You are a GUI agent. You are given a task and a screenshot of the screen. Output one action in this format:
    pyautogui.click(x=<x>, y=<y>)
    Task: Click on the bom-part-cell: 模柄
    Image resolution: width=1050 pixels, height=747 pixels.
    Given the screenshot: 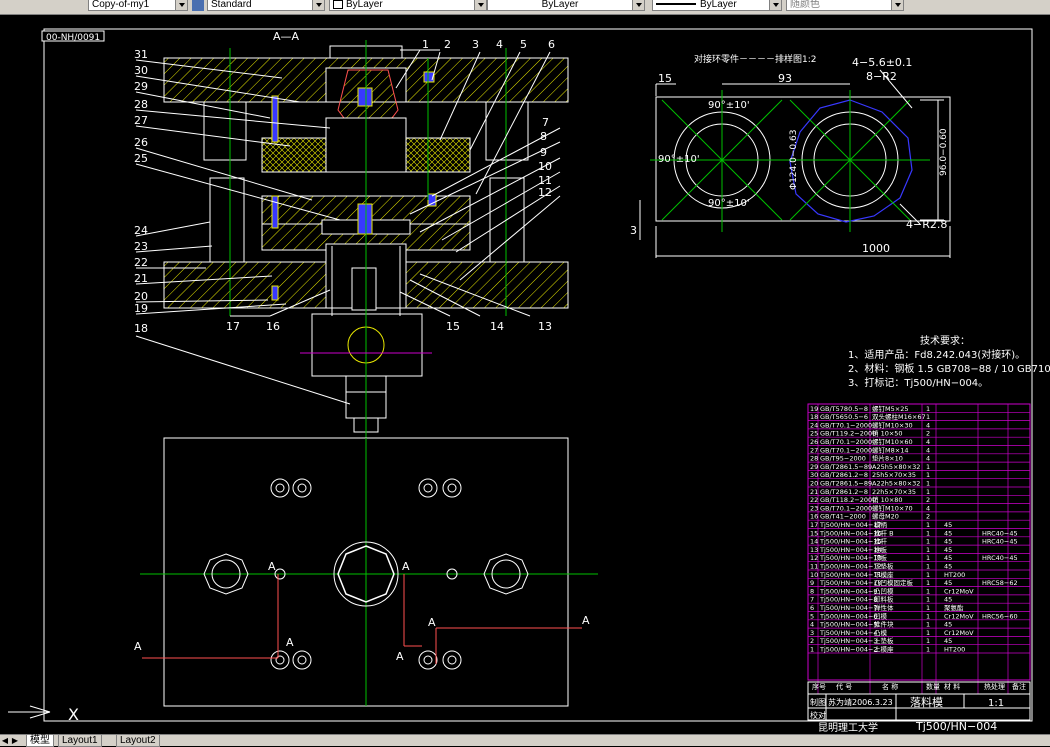 What is the action you would take?
    pyautogui.click(x=881, y=524)
    